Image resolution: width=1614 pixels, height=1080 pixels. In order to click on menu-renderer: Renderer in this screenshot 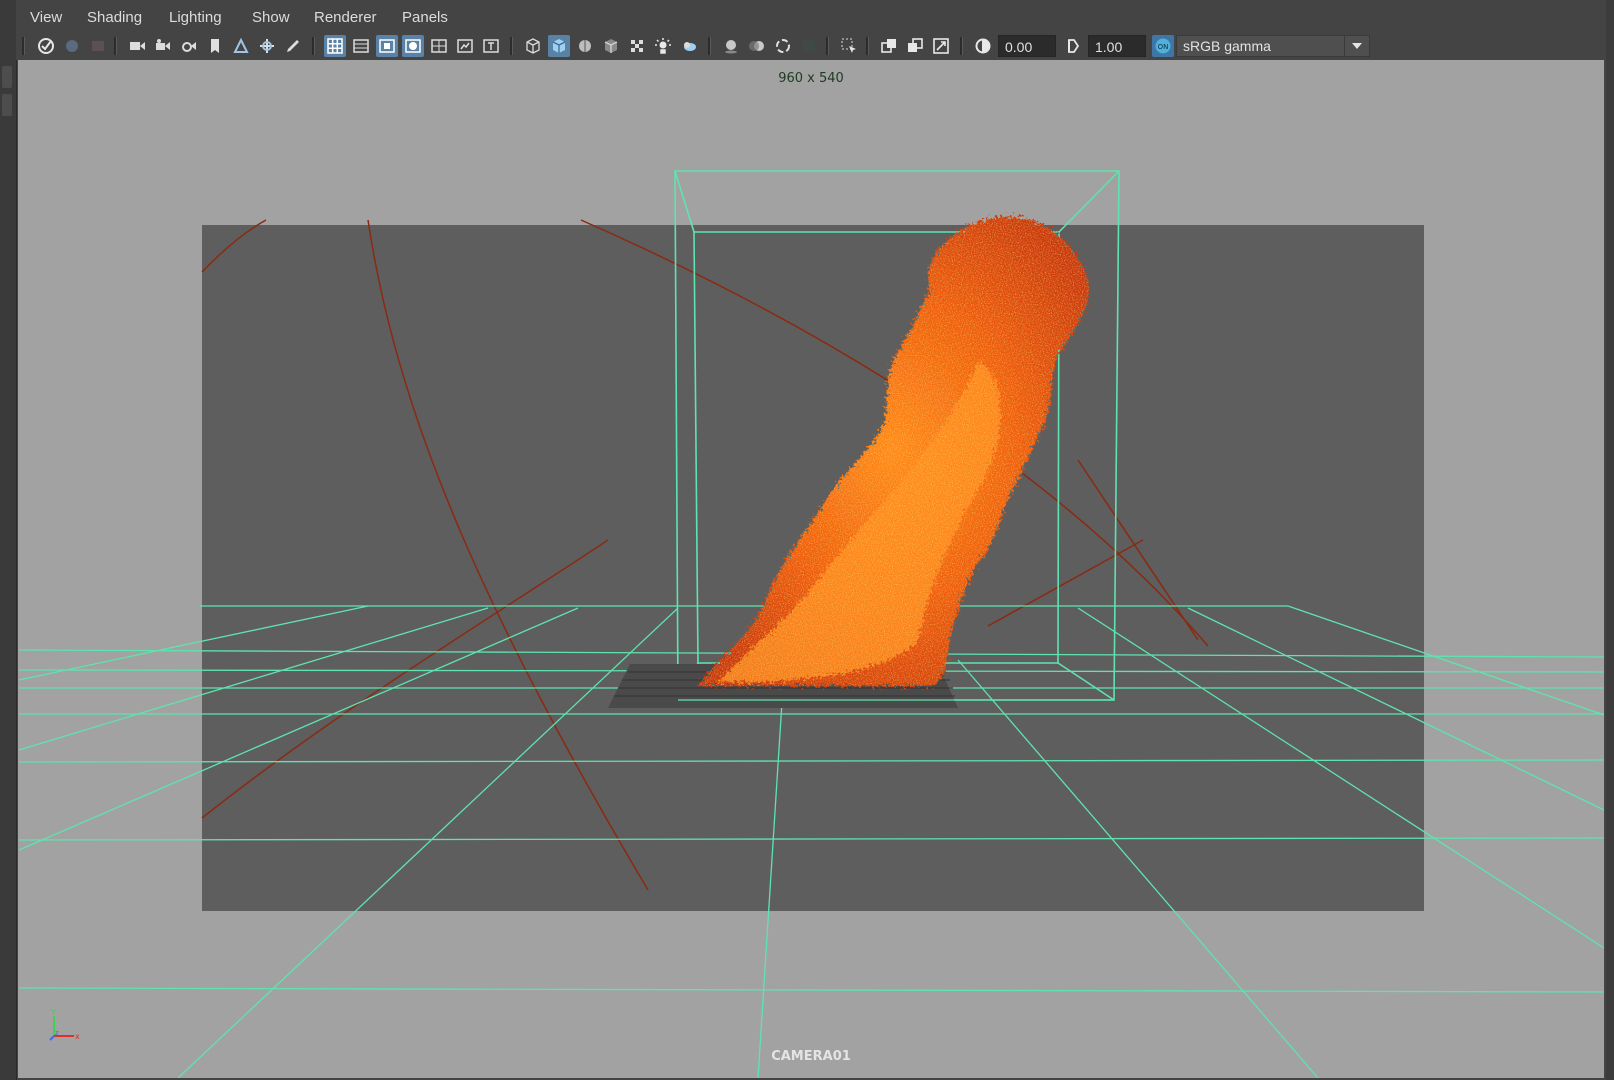, I will do `click(345, 17)`.